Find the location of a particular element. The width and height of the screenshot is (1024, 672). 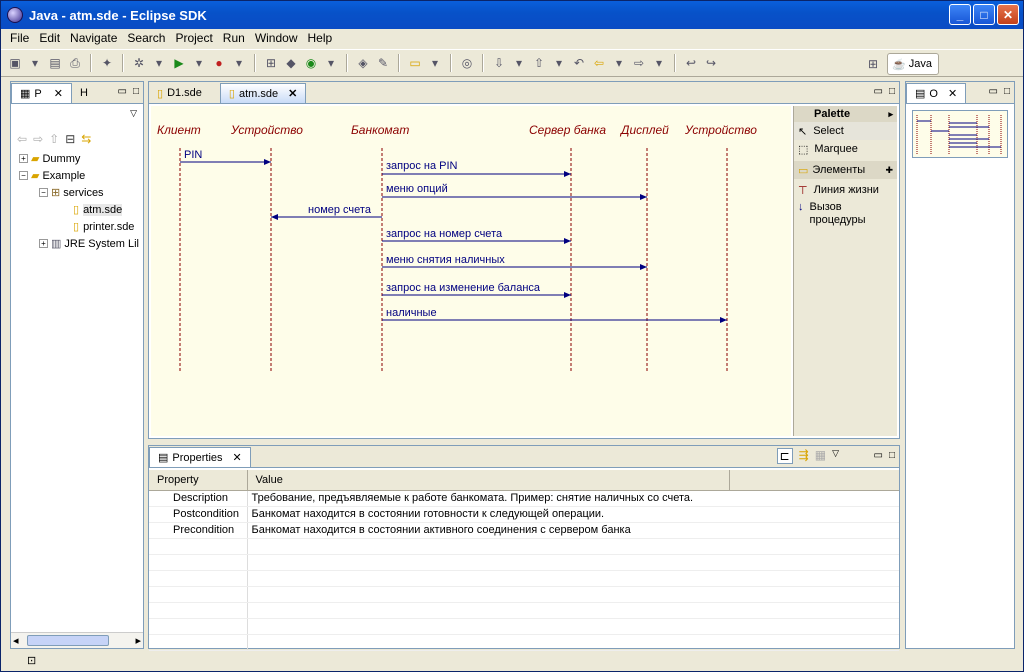

annotation-icon: ◎ is located at coordinates (467, 63).